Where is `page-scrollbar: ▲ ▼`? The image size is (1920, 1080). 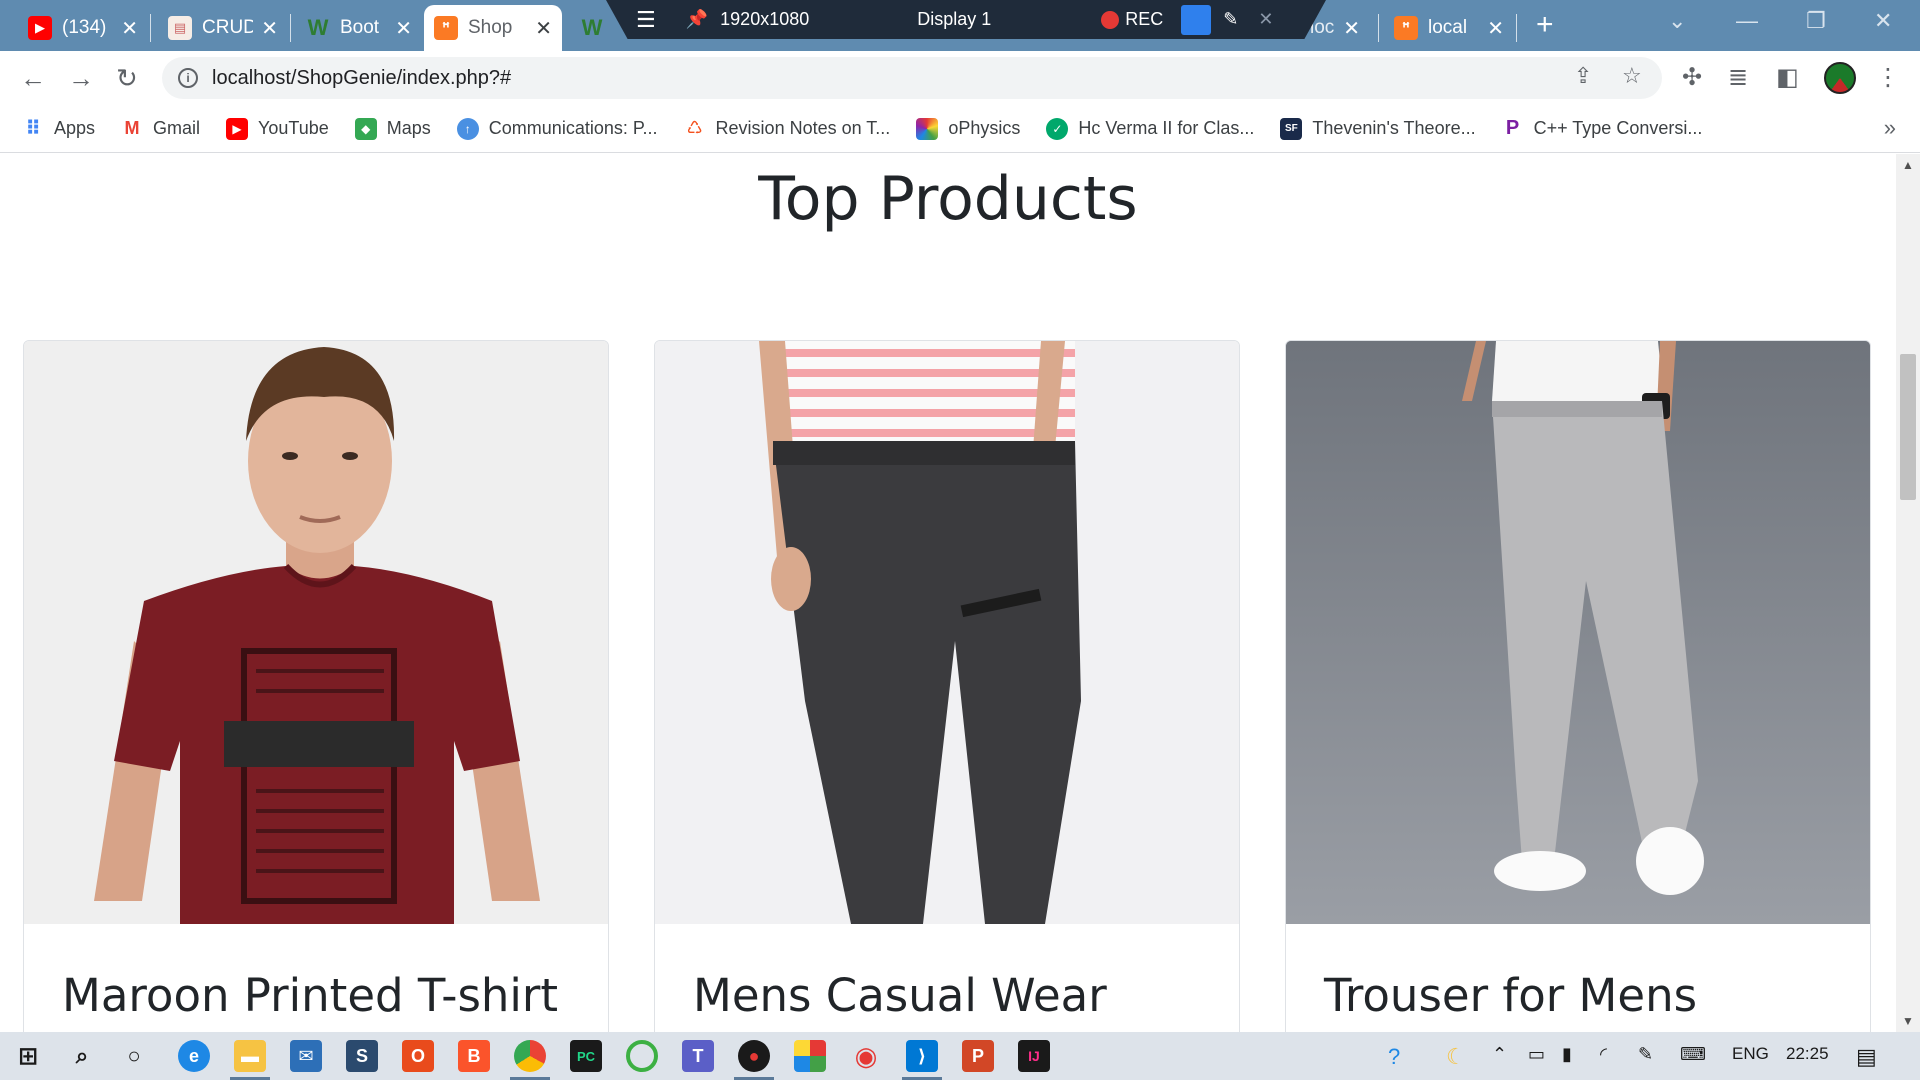
page-scrollbar: ▲ ▼ is located at coordinates (1908, 593).